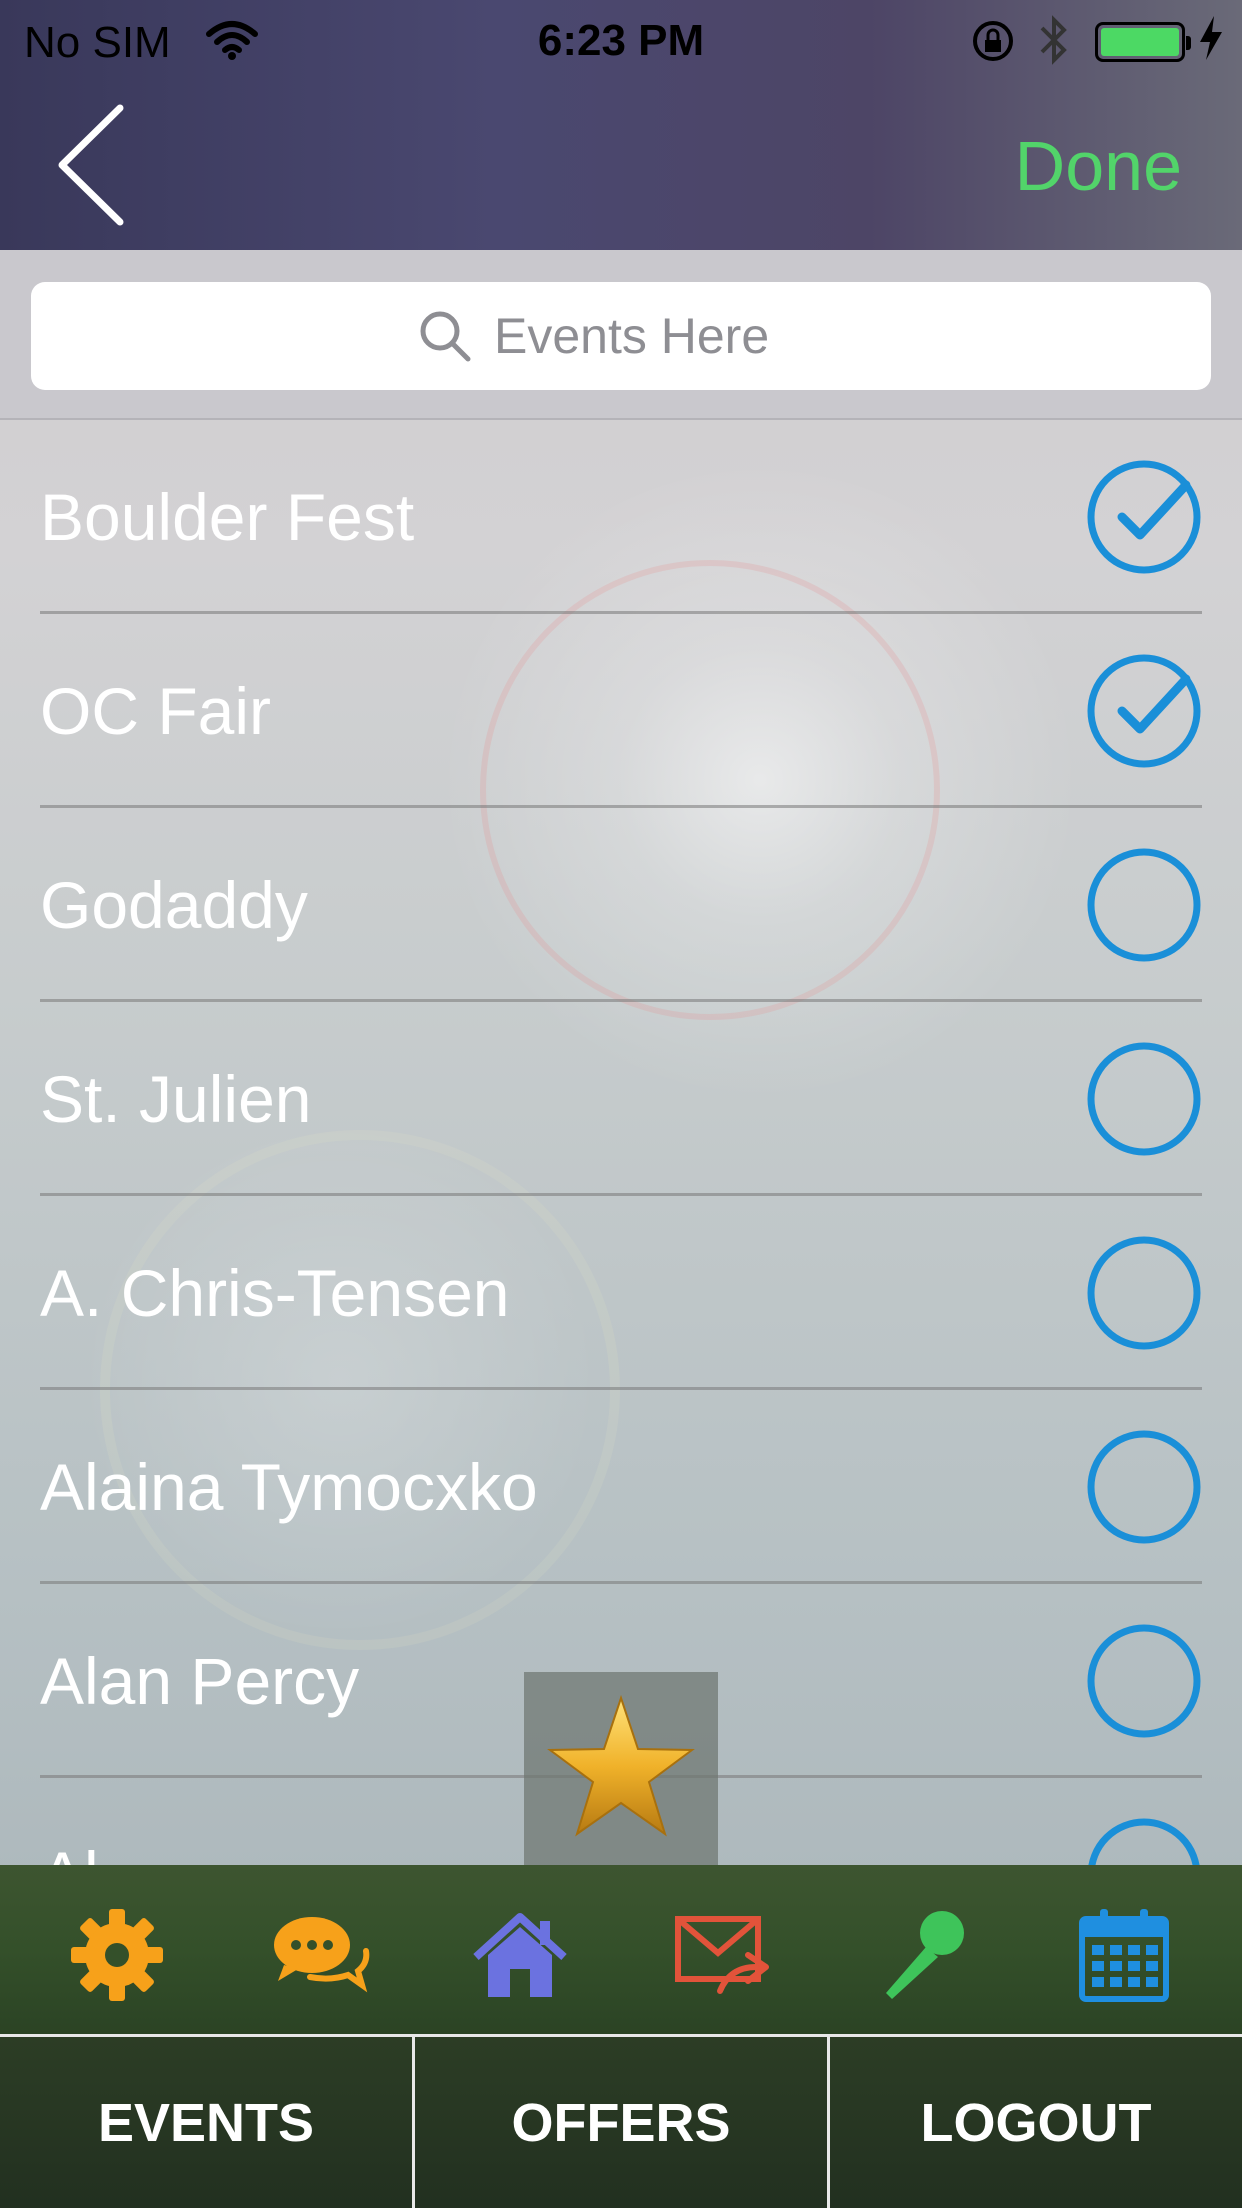 The height and width of the screenshot is (2208, 1242). Describe the element at coordinates (275, 1293) in the screenshot. I see `event-name: A. Chris-Tensen` at that location.